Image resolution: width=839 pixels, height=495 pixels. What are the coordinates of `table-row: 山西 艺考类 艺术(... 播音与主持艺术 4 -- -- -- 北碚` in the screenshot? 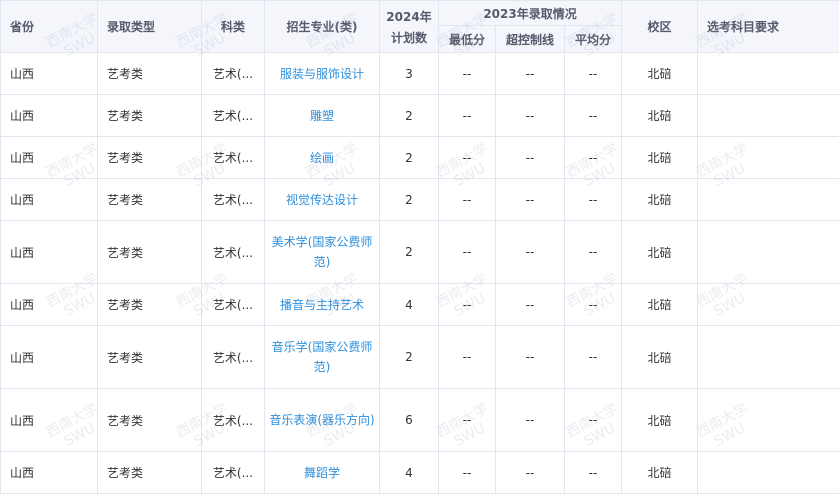 It's located at (419, 304).